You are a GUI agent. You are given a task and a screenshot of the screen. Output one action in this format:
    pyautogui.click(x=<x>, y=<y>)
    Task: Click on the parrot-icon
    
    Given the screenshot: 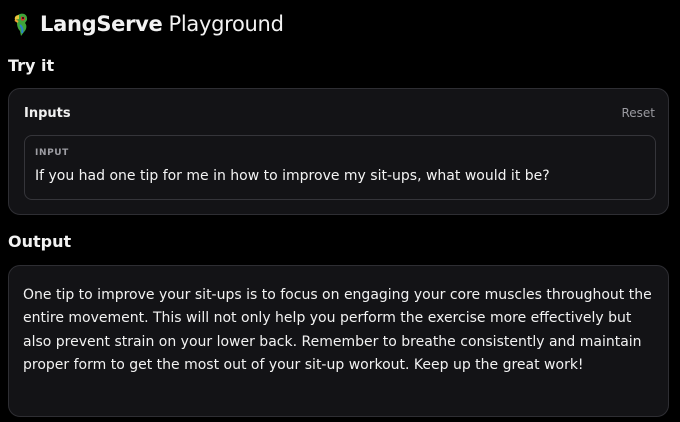 What is the action you would take?
    pyautogui.click(x=23, y=24)
    